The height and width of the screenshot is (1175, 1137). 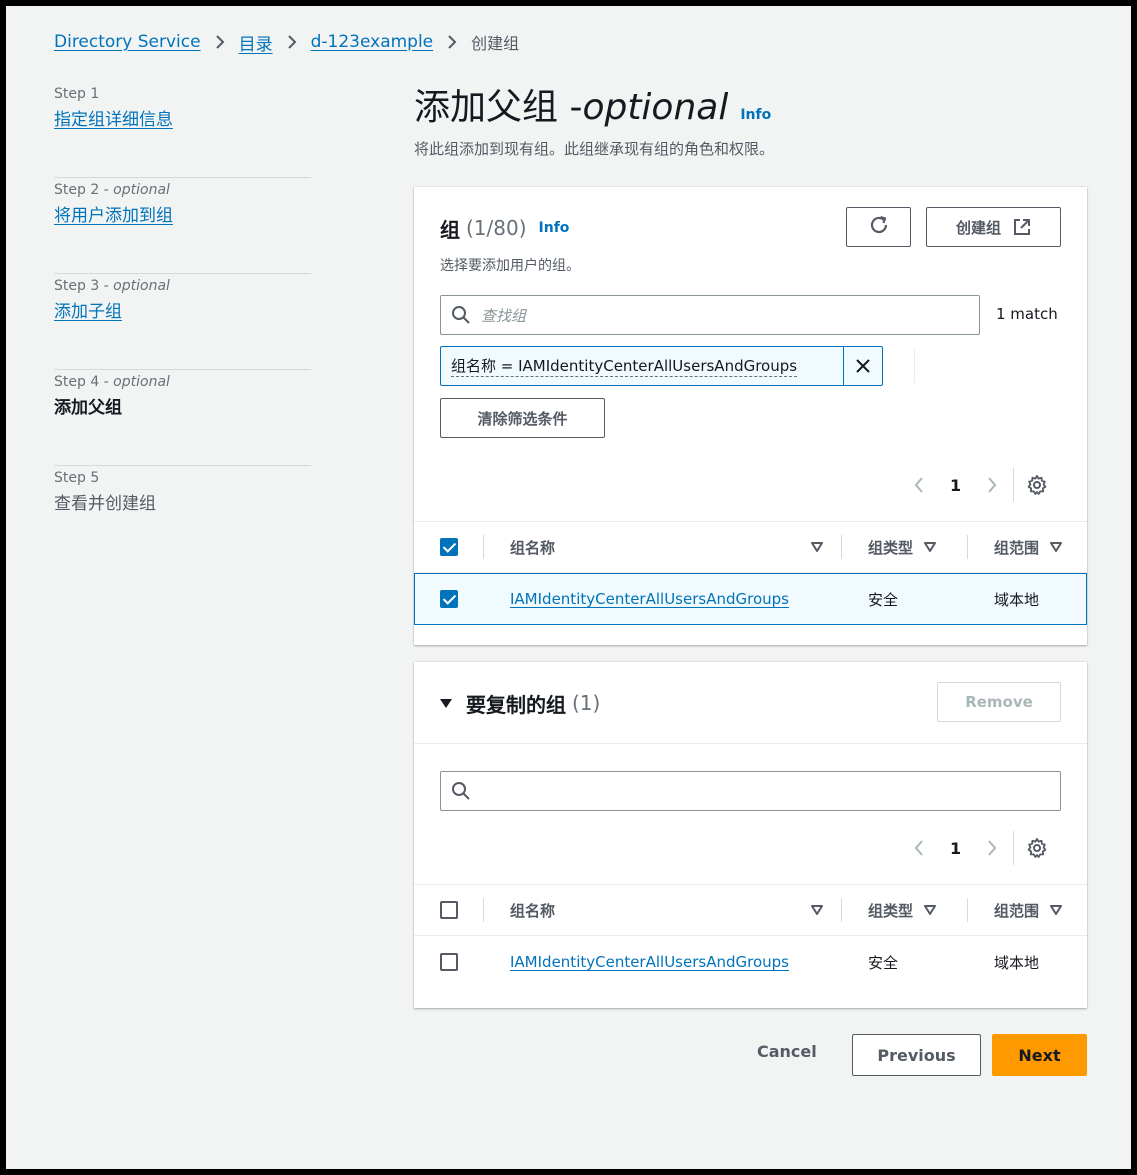 What do you see at coordinates (624, 366) in the screenshot?
I see `filter-token-label: 组名称 = IAMIdentityCenterAllUsersAndGroups` at bounding box center [624, 366].